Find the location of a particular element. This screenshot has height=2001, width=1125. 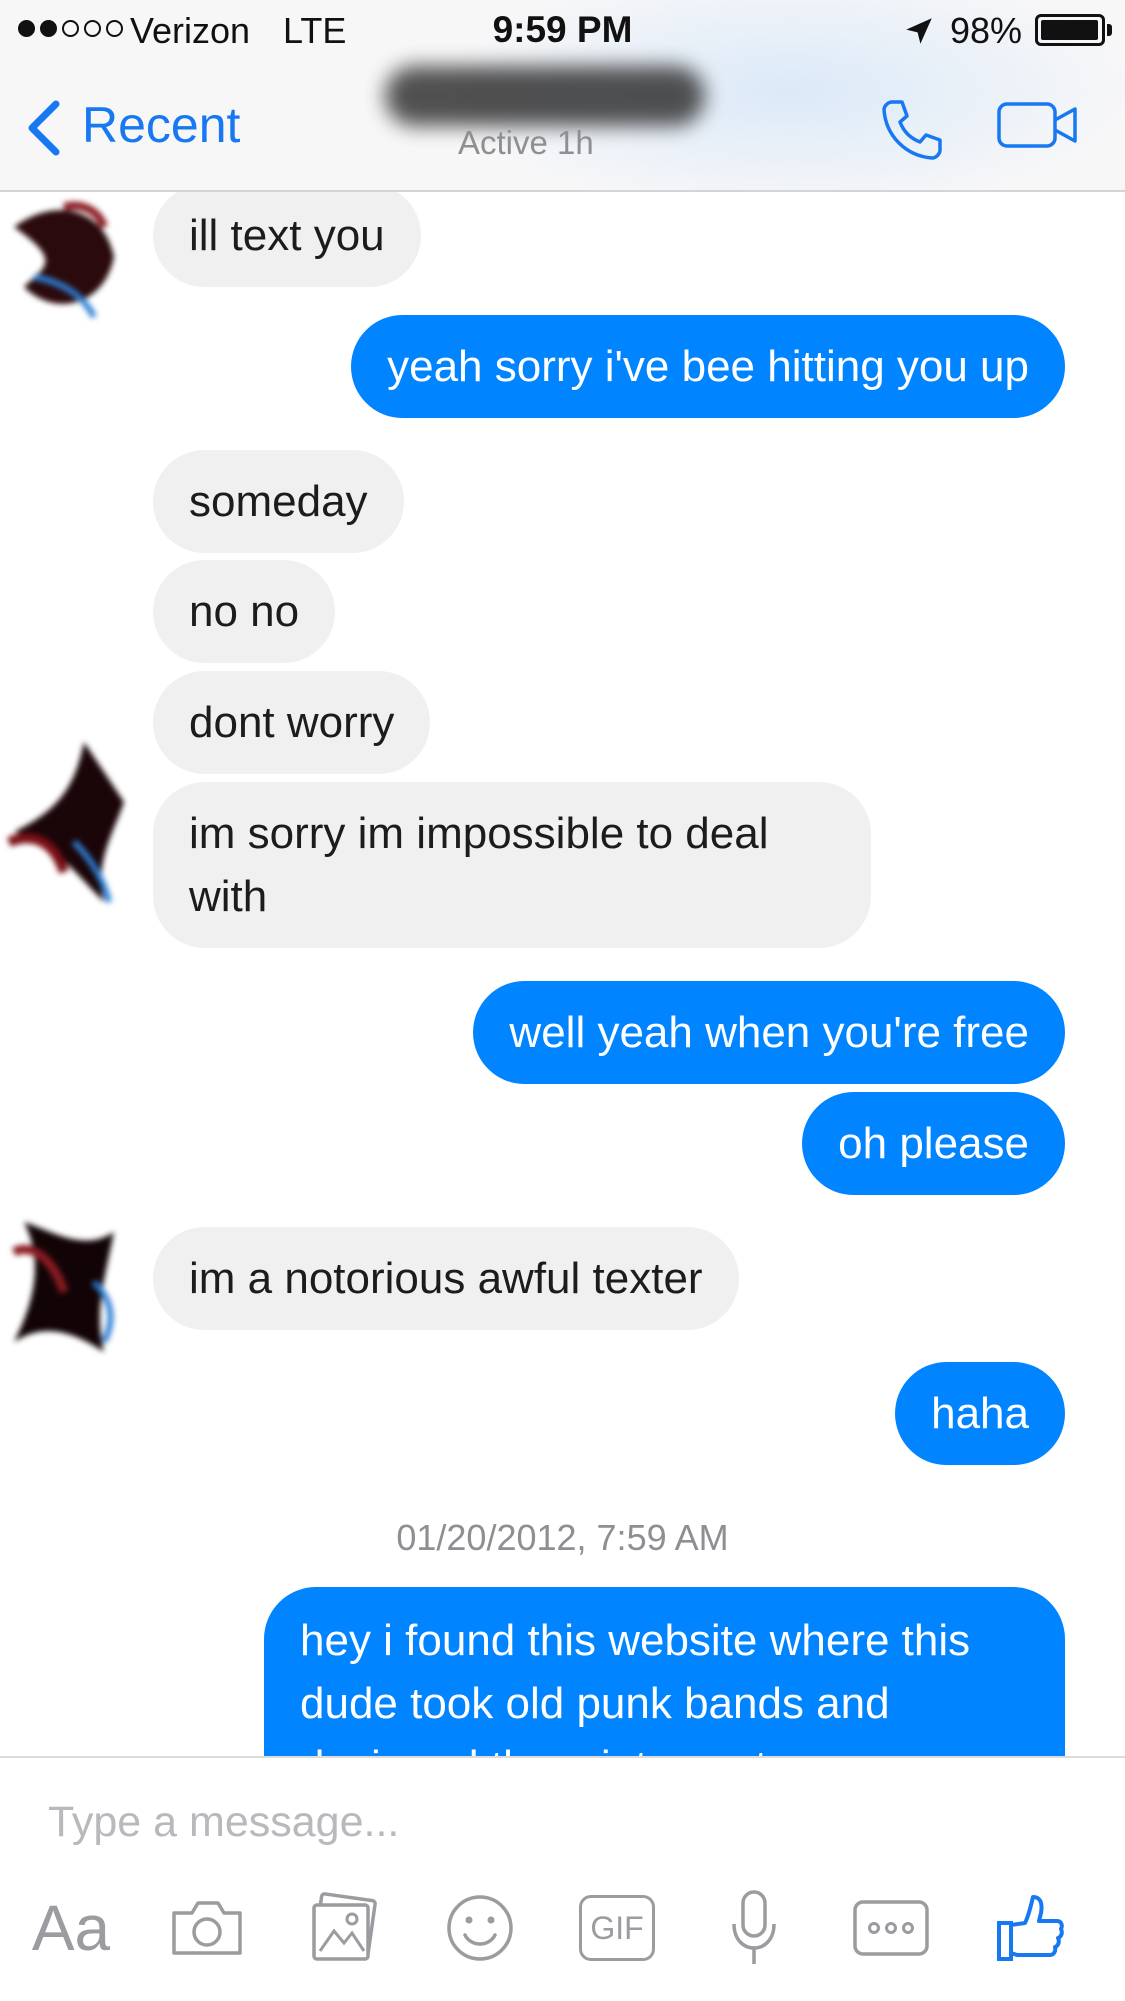

battery-nub is located at coordinates (1109, 30).